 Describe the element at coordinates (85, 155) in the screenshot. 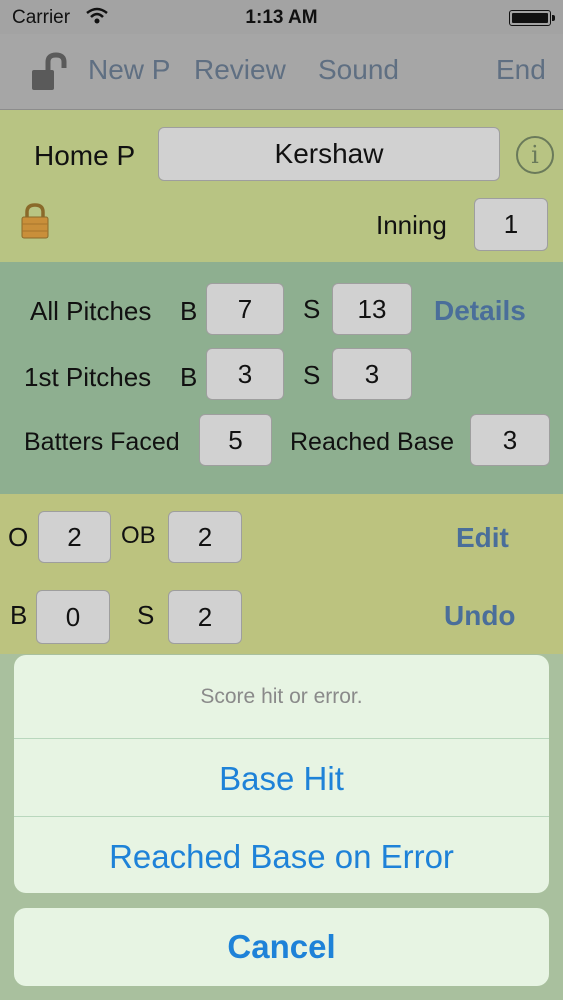

I see `home-pitcher-label: Home P` at that location.